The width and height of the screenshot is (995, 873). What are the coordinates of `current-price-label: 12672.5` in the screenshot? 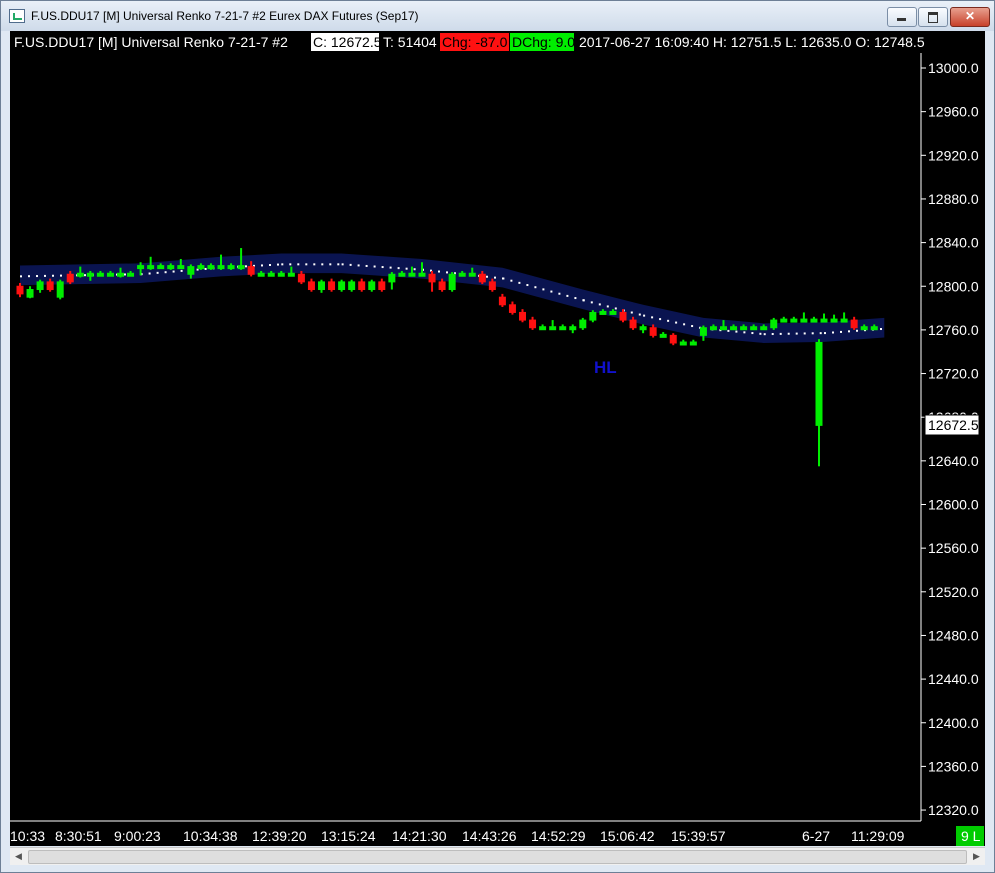 It's located at (953, 425).